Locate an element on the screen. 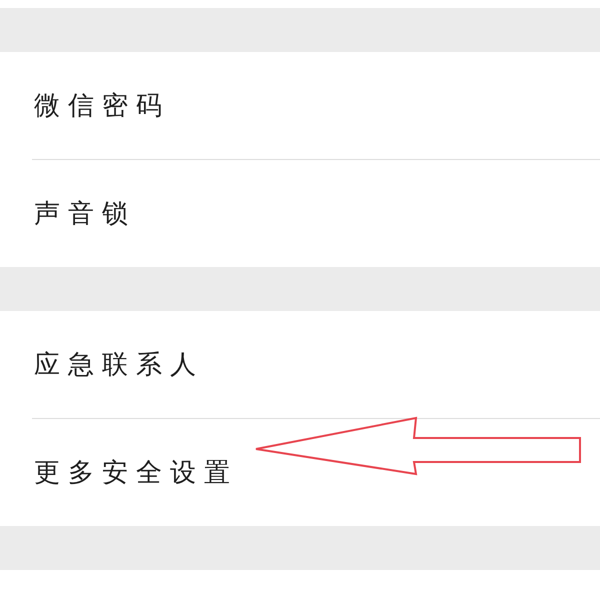 This screenshot has height=600, width=600. menu-item-label: 声音锁 is located at coordinates (85, 213).